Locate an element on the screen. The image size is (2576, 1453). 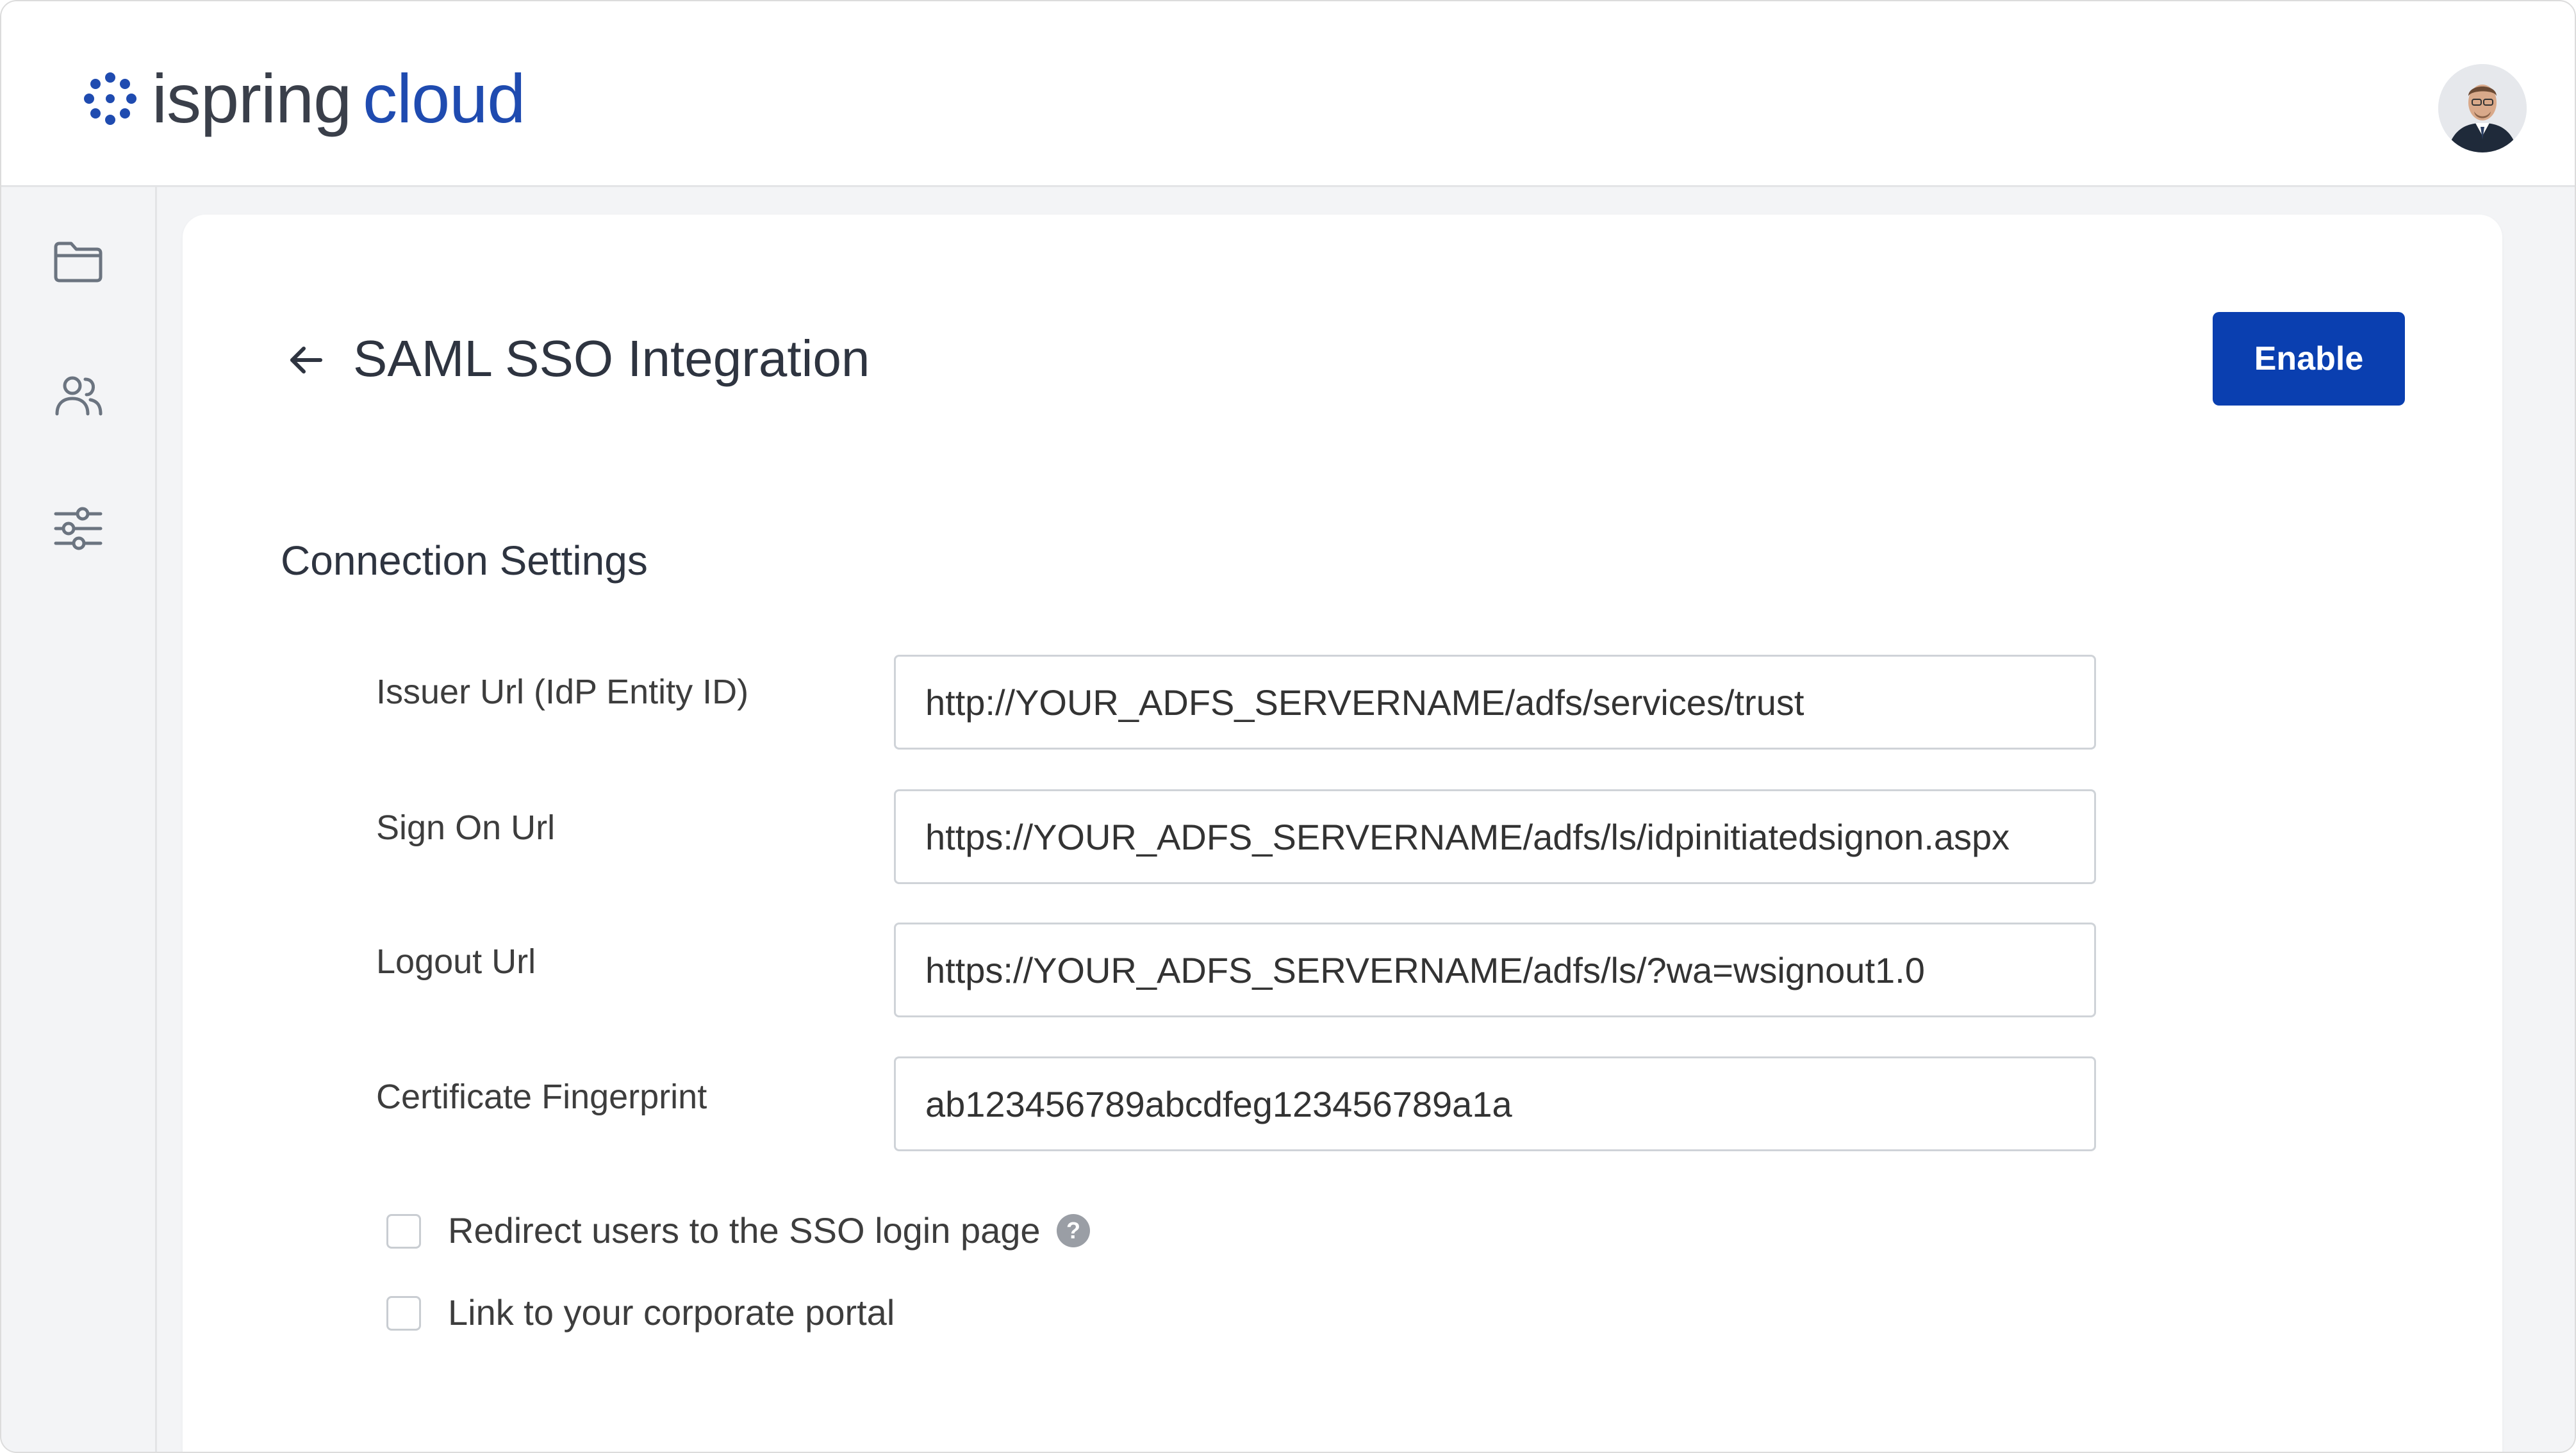
section-title: Connection Settings is located at coordinates (464, 561).